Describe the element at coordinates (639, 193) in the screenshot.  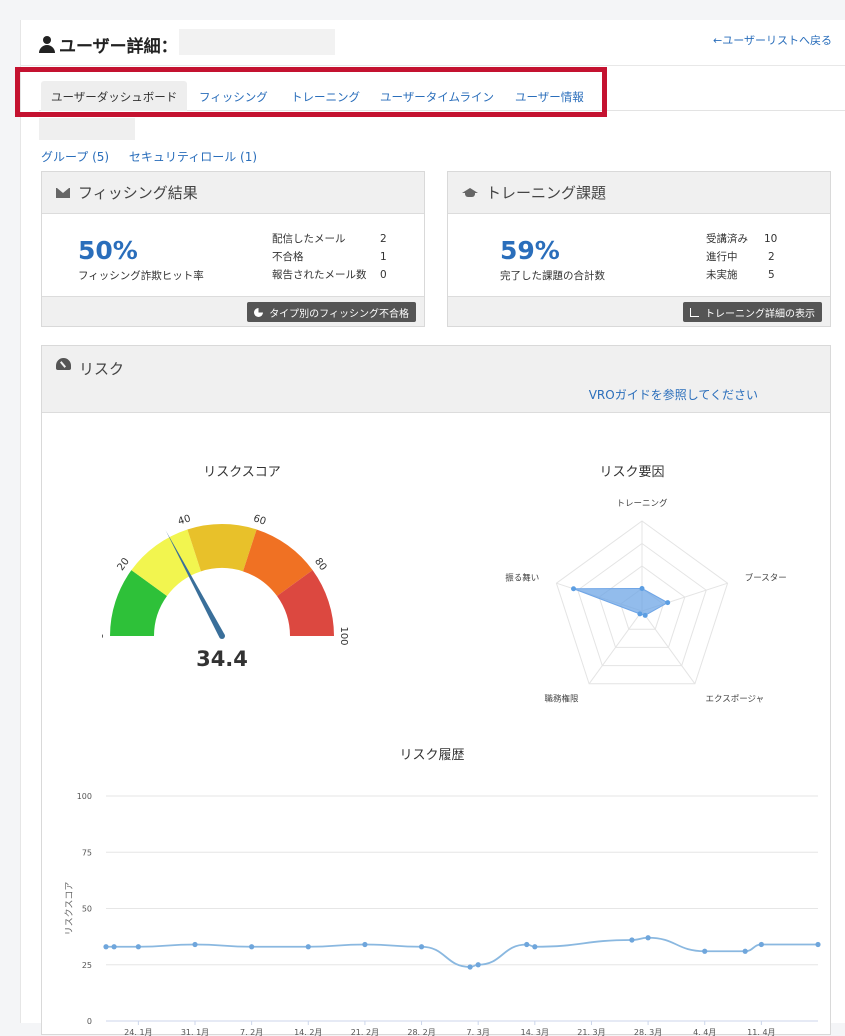
I see `training-panel-header: トレーニング課題` at that location.